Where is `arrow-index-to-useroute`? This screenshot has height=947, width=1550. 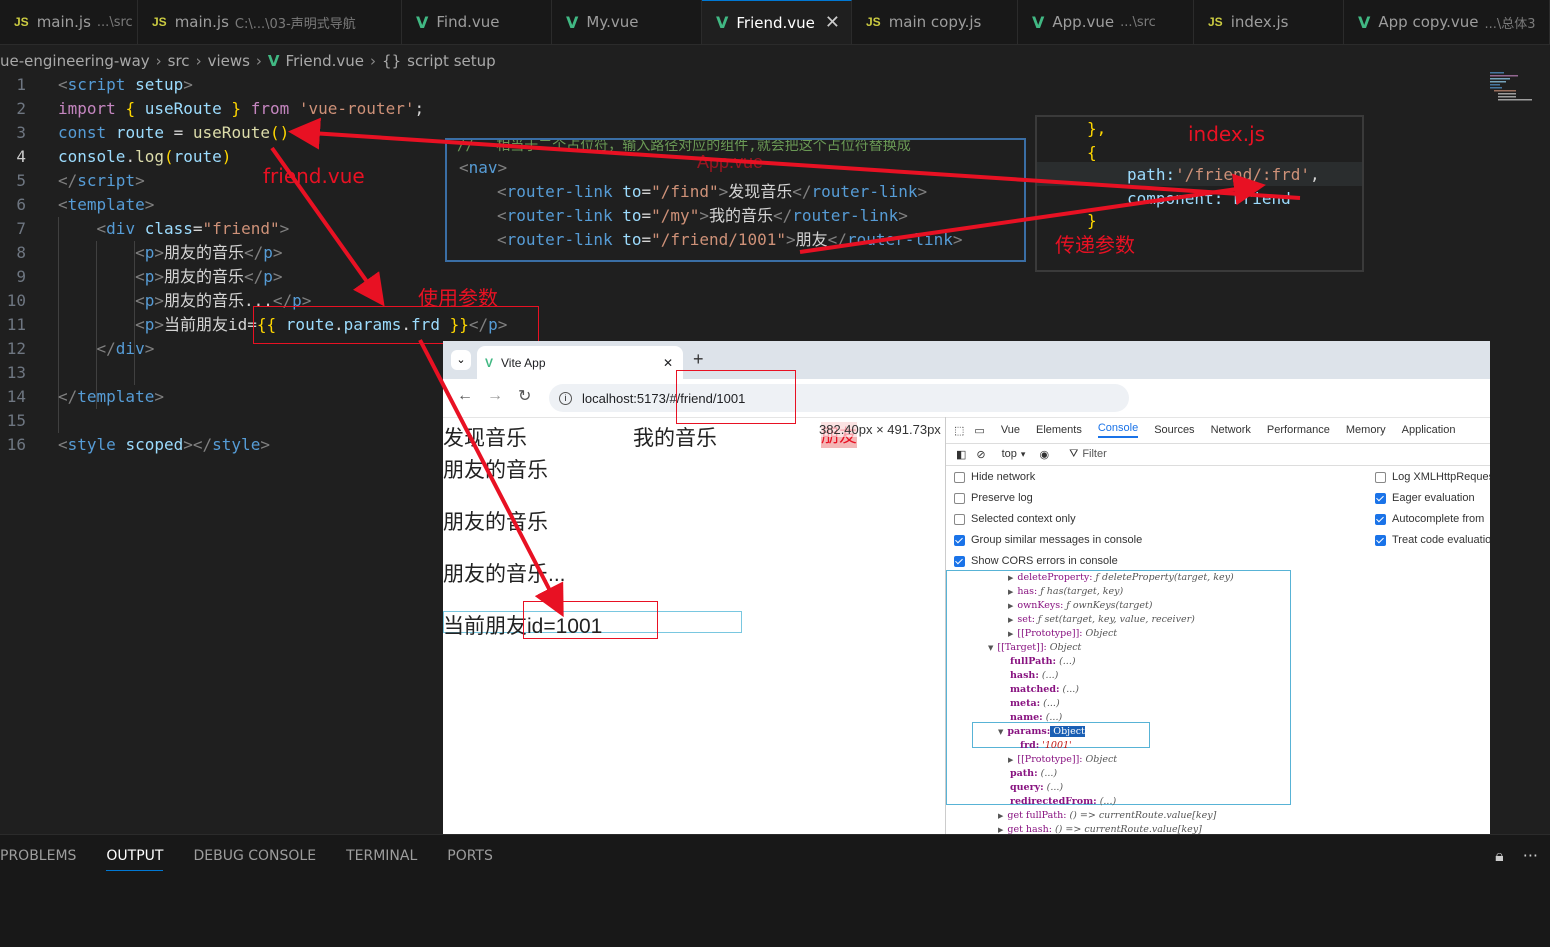 arrow-index-to-useroute is located at coordinates (794, 158).